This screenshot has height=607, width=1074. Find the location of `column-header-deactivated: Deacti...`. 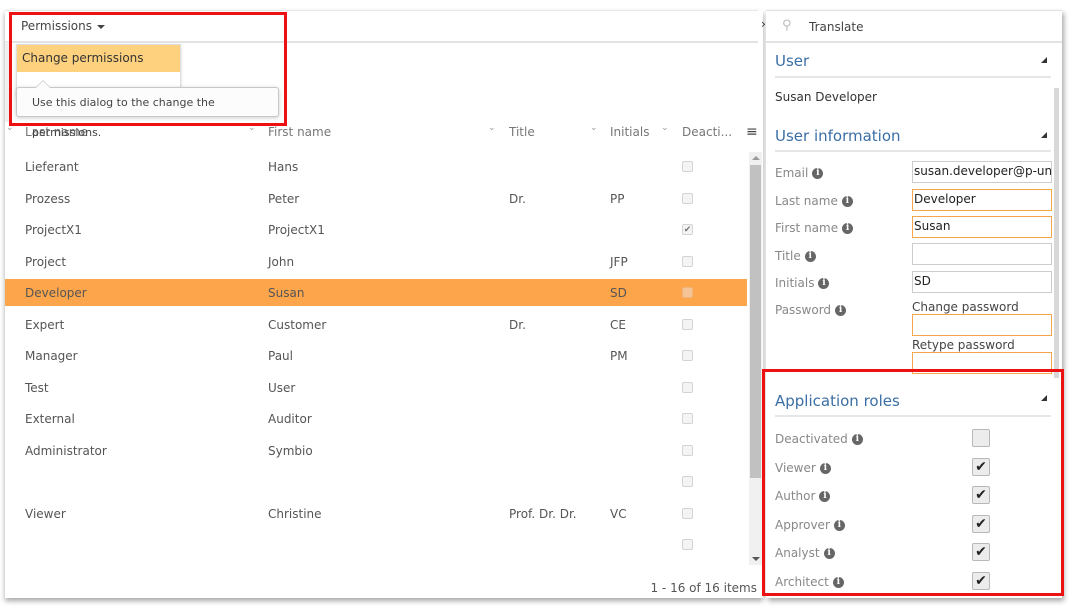

column-header-deactivated: Deacti... is located at coordinates (707, 132).